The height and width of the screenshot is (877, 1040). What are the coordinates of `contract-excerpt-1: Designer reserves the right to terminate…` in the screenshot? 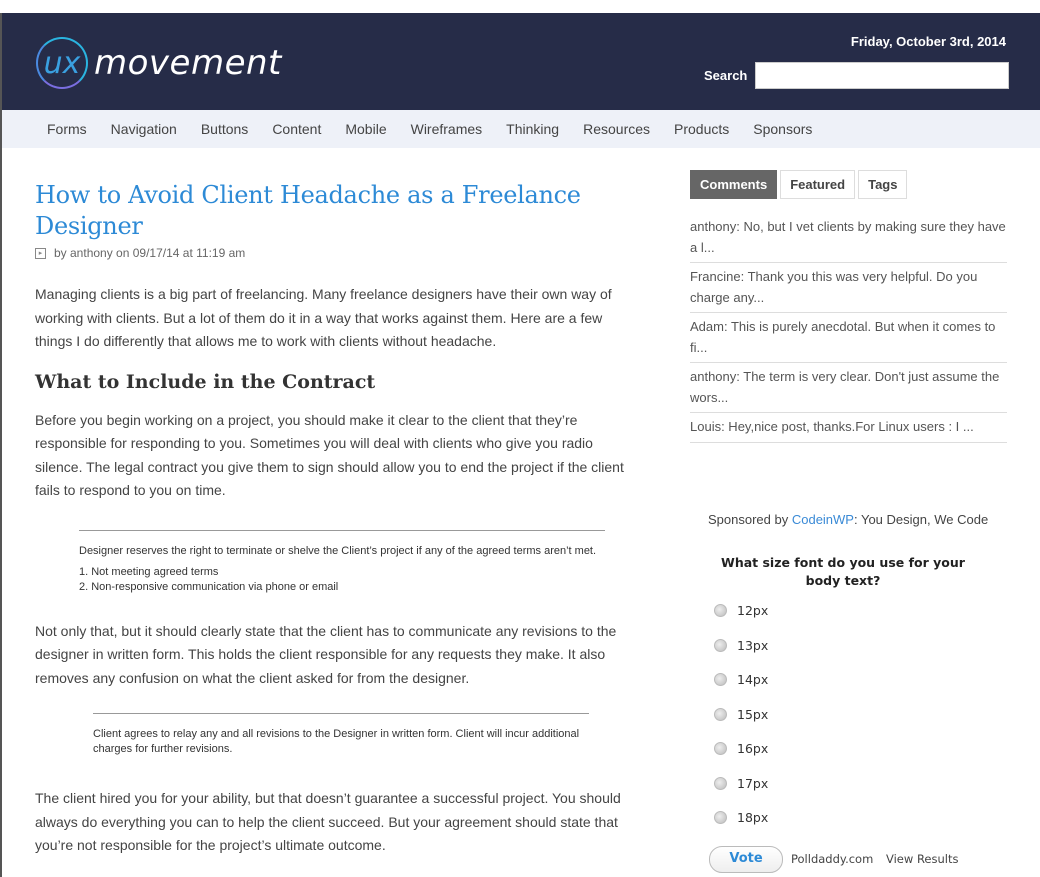 It's located at (342, 562).